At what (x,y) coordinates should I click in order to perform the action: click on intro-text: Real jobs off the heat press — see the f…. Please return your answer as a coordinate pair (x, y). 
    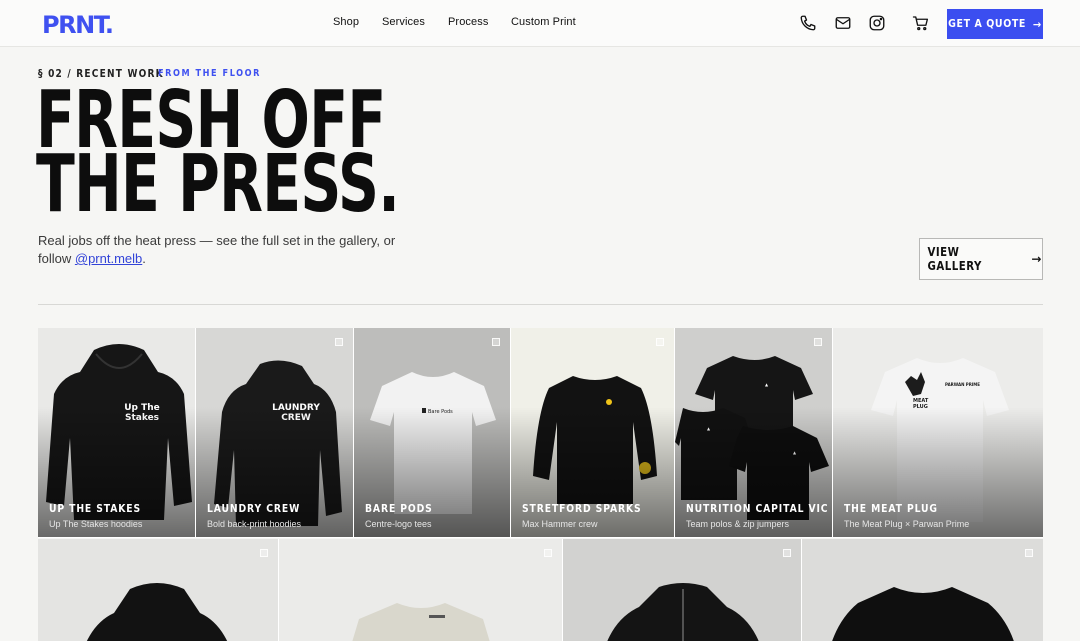
    Looking at the image, I should click on (228, 250).